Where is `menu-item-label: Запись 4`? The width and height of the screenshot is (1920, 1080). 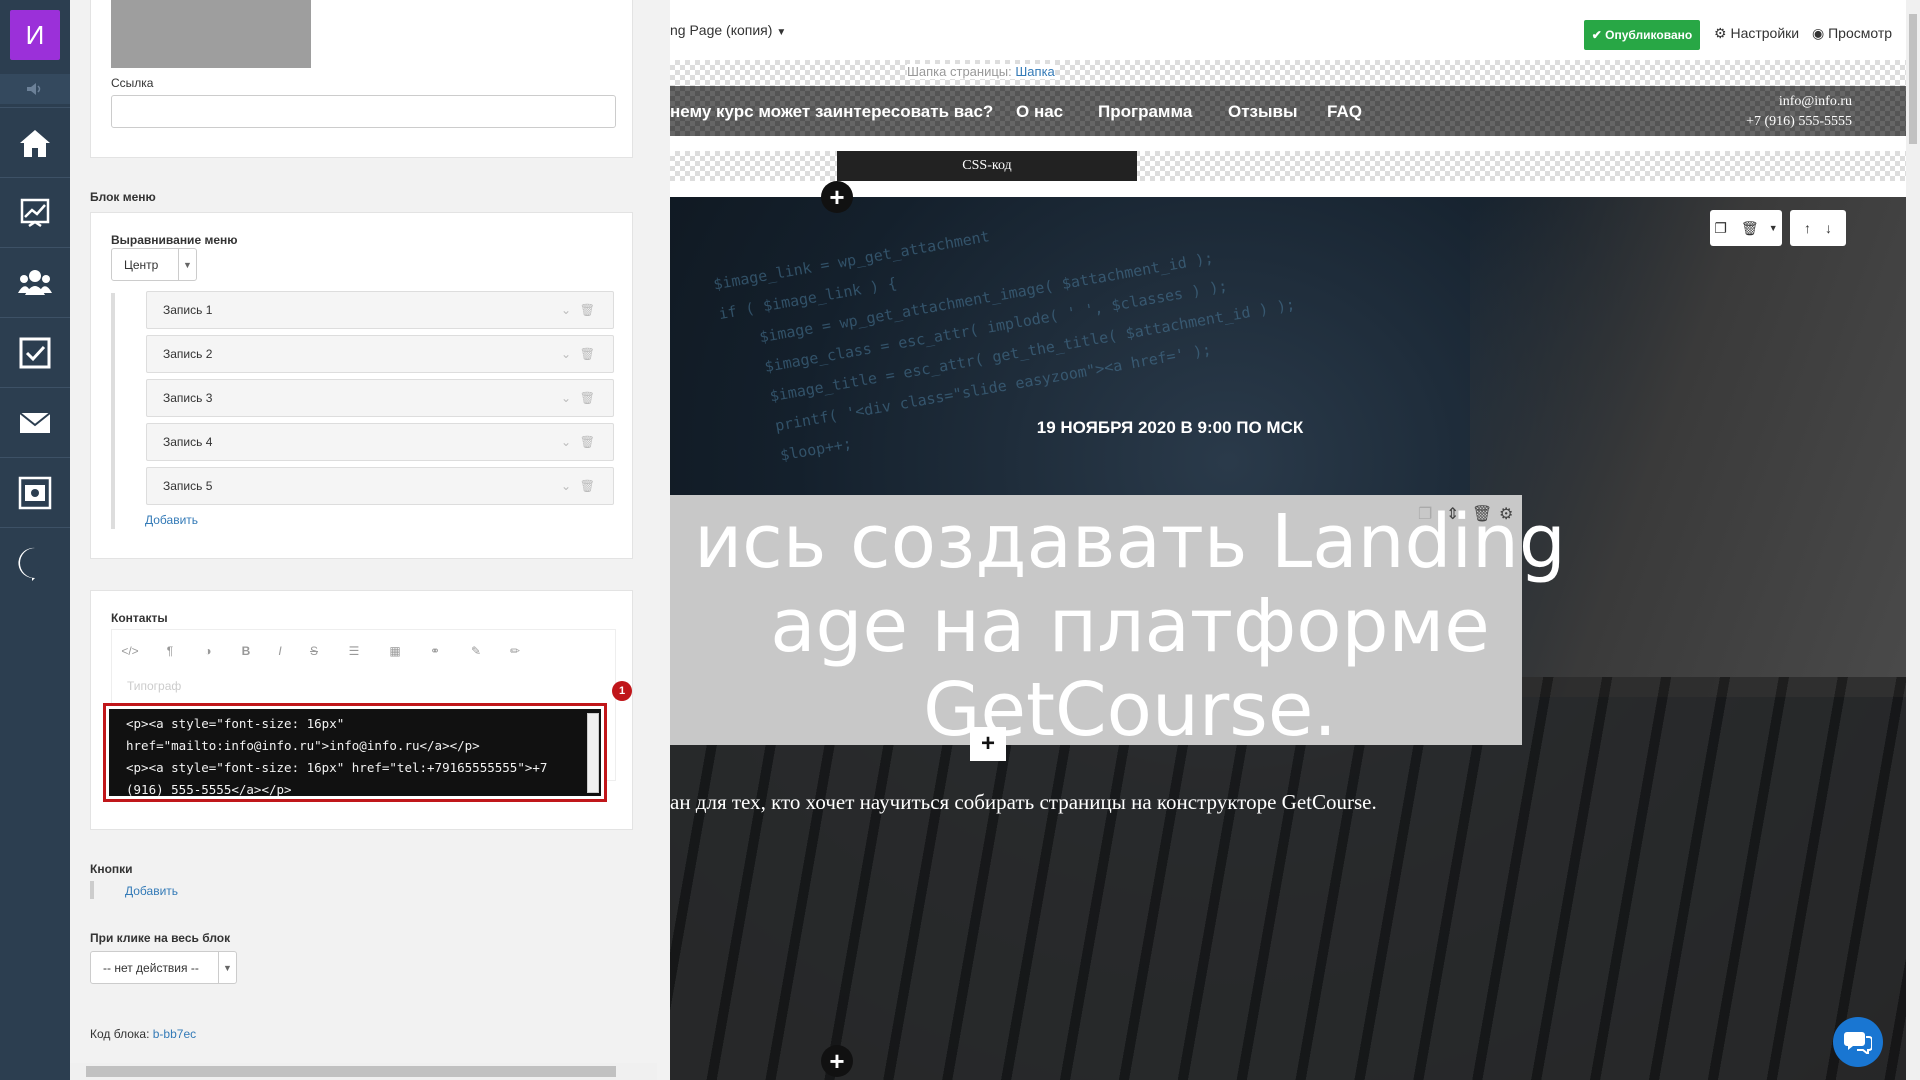 menu-item-label: Запись 4 is located at coordinates (188, 442).